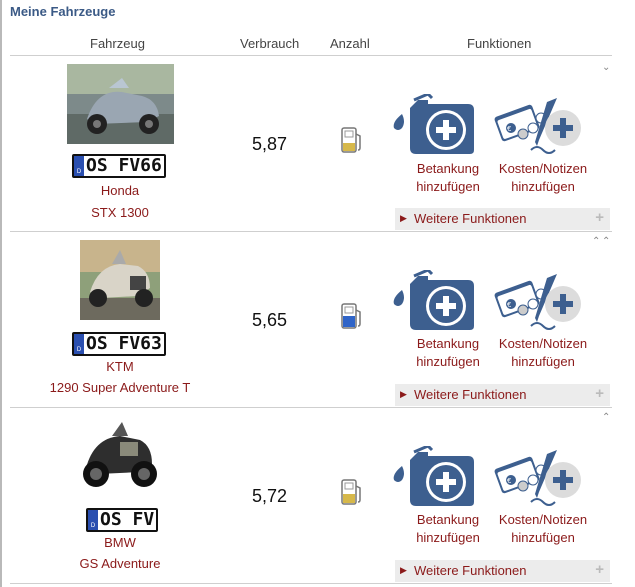 Image resolution: width=635 pixels, height=587 pixels. What do you see at coordinates (120, 212) in the screenshot?
I see `vehicle-model: STX 1300` at bounding box center [120, 212].